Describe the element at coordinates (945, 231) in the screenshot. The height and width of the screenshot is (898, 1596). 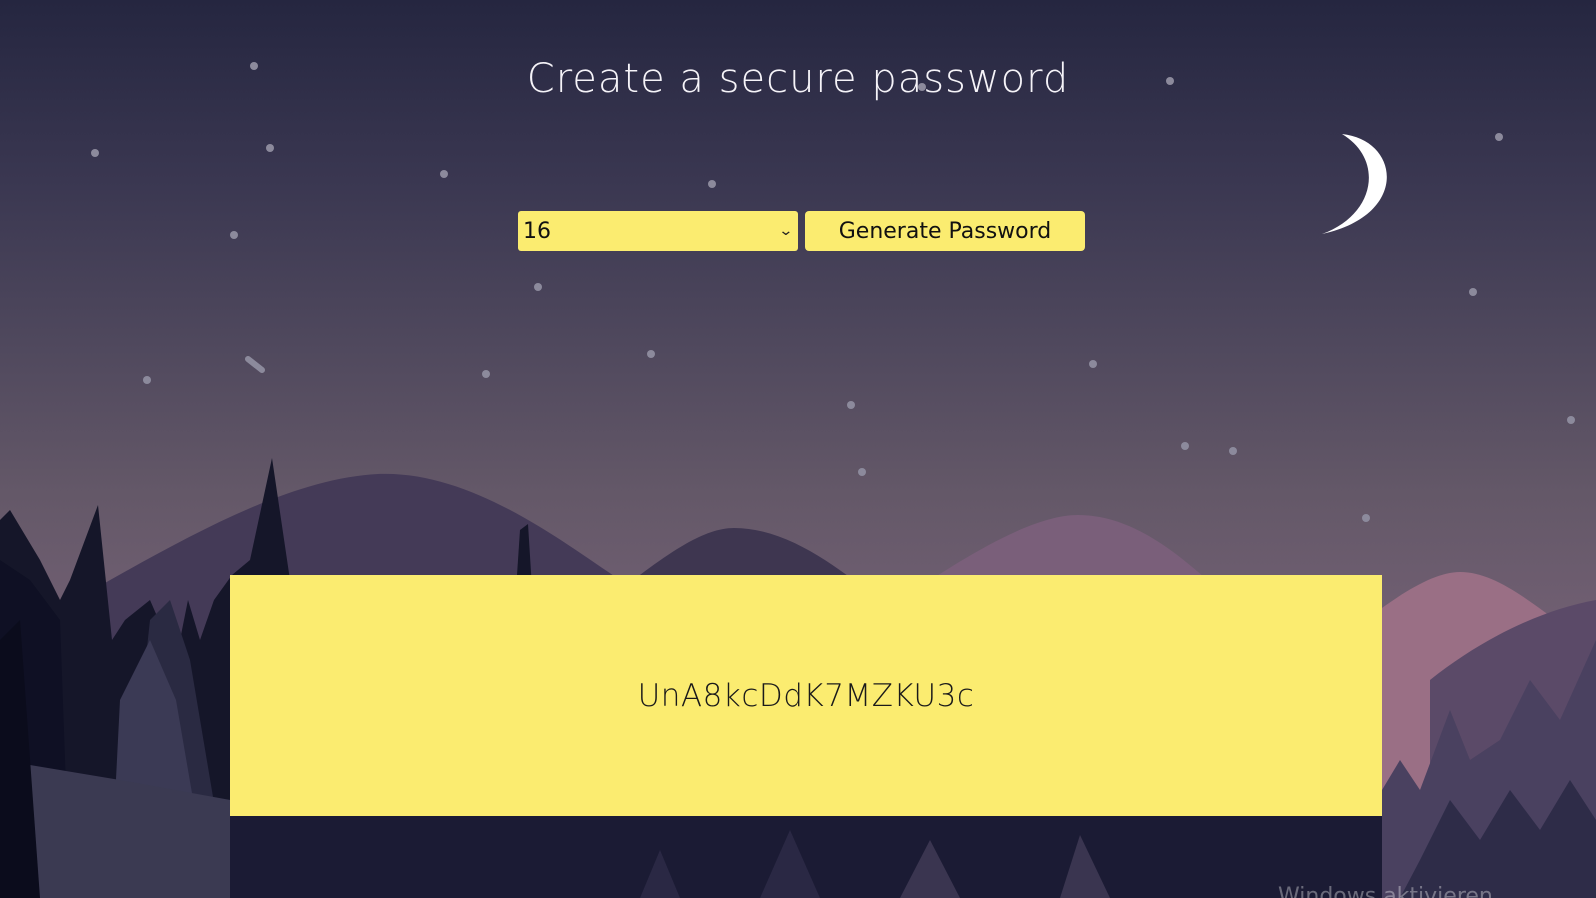
I see `generate-password-button: Generate Password` at that location.